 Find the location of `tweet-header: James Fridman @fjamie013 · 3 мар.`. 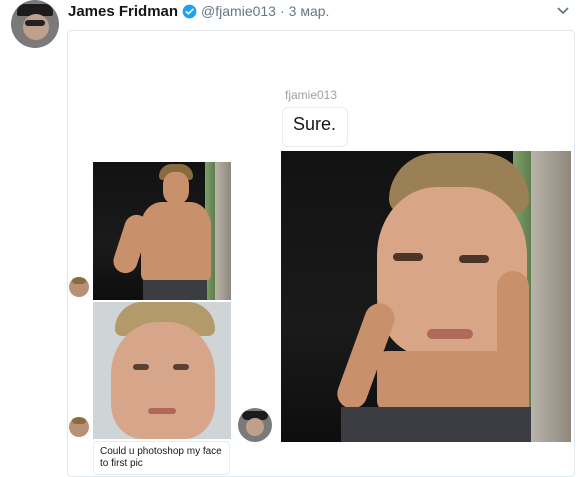

tweet-header: James Fridman @fjamie013 · 3 мар. is located at coordinates (198, 11).